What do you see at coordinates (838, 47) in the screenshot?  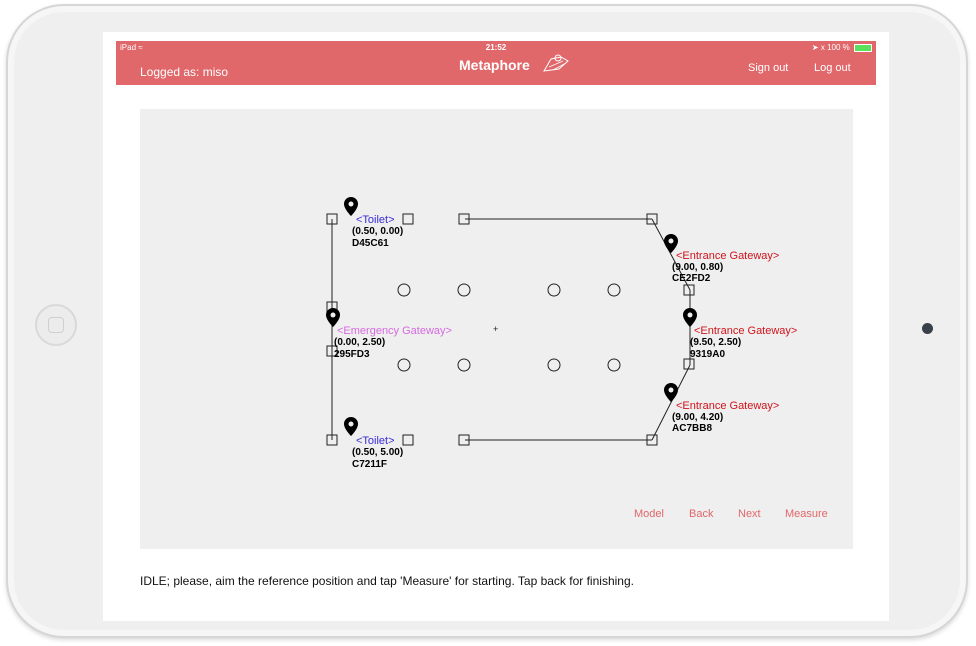 I see `battery-label: 100 %` at bounding box center [838, 47].